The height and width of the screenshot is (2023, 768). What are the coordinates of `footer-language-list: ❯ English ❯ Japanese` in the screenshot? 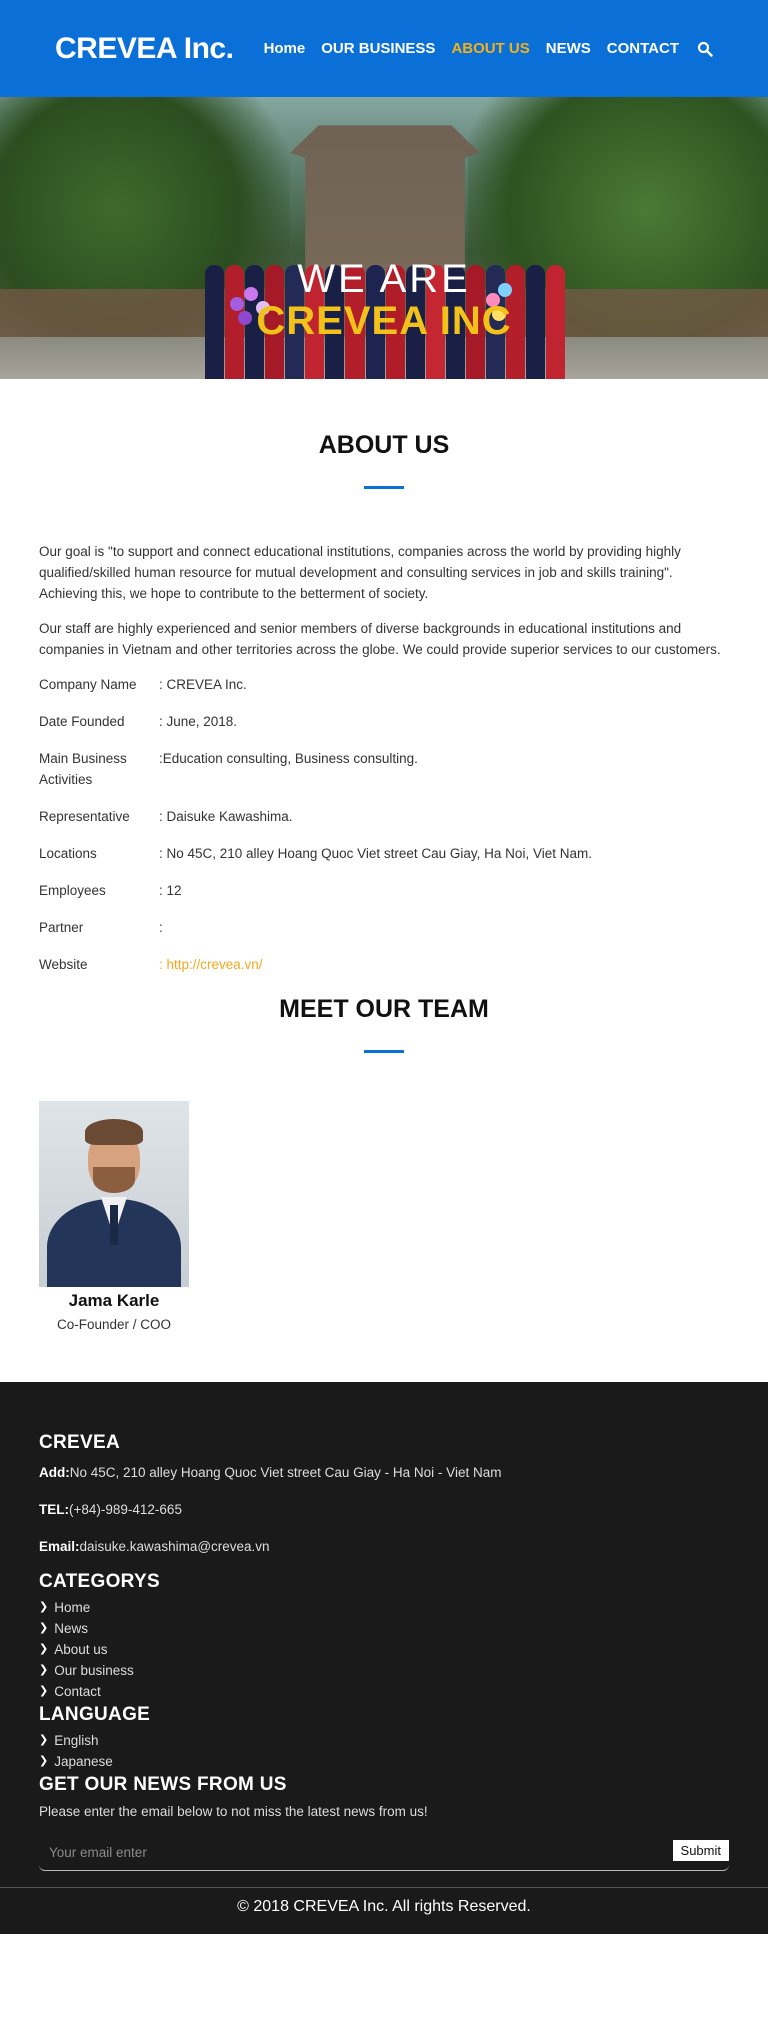 It's located at (384, 1751).